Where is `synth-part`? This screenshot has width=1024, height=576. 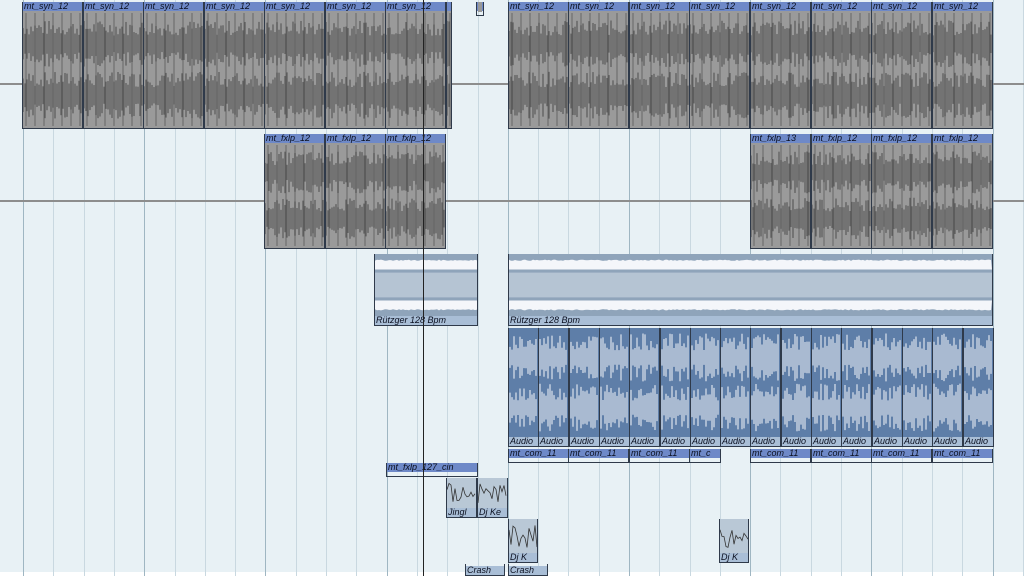 synth-part is located at coordinates (449, 65).